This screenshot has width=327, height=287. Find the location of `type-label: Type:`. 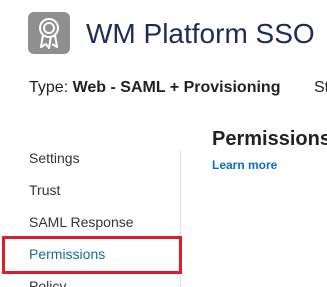

type-label: Type: is located at coordinates (49, 87).